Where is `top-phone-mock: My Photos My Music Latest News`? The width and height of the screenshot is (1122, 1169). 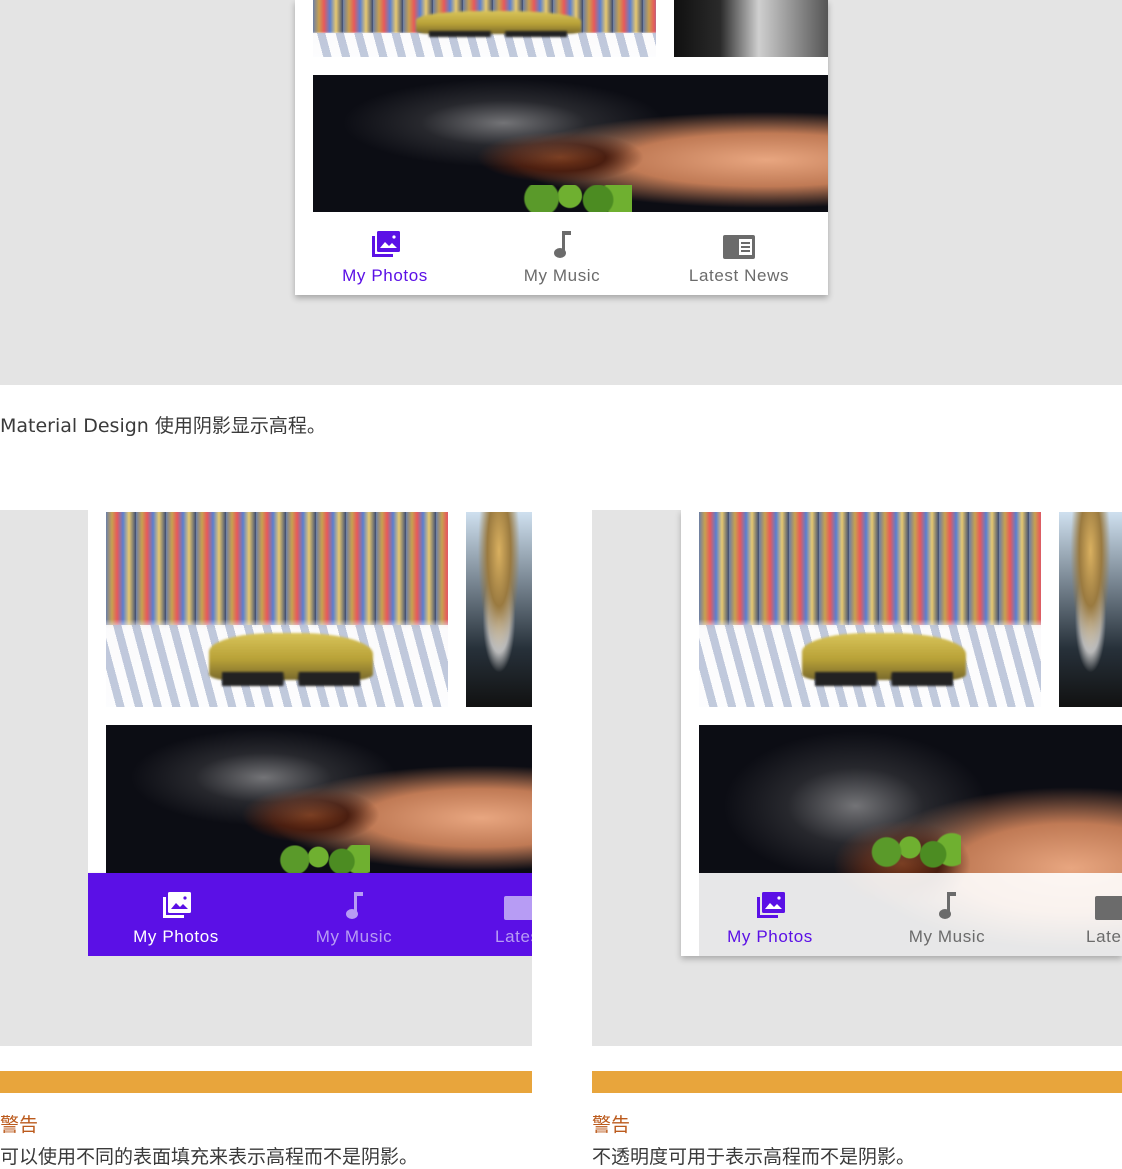 top-phone-mock: My Photos My Music Latest News is located at coordinates (561, 147).